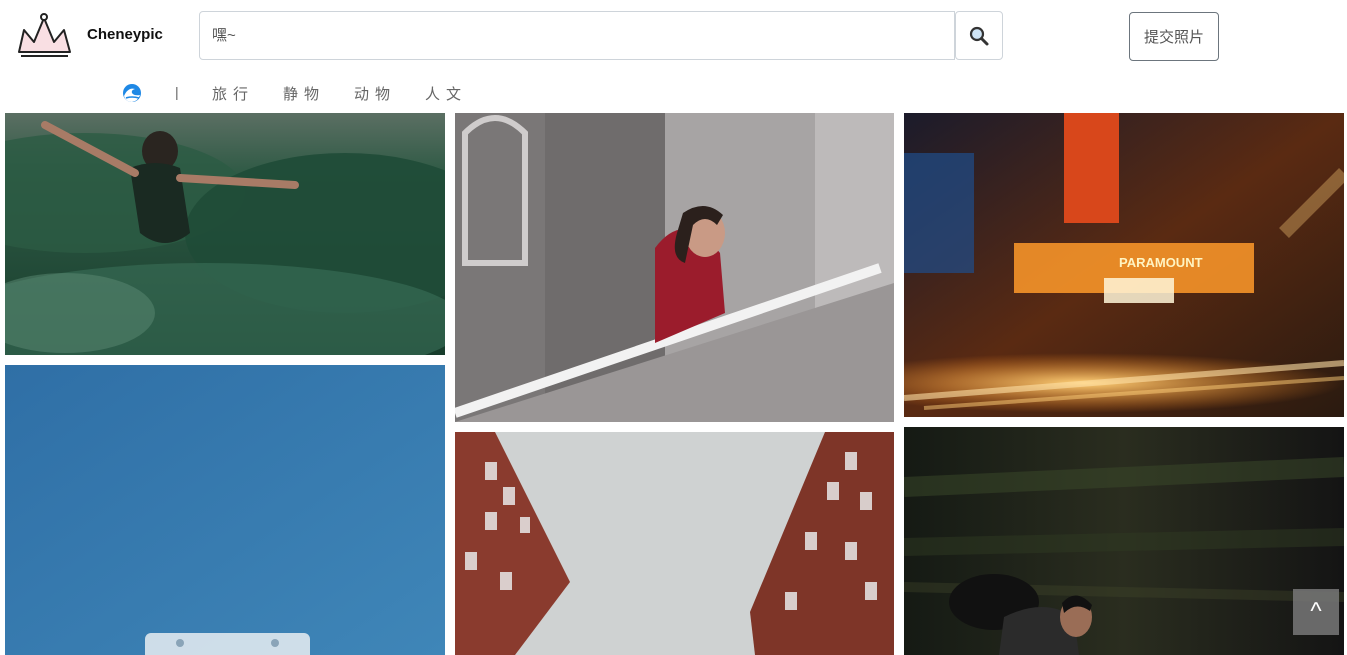  Describe the element at coordinates (225, 234) in the screenshot. I see `photo-woman-forest` at that location.